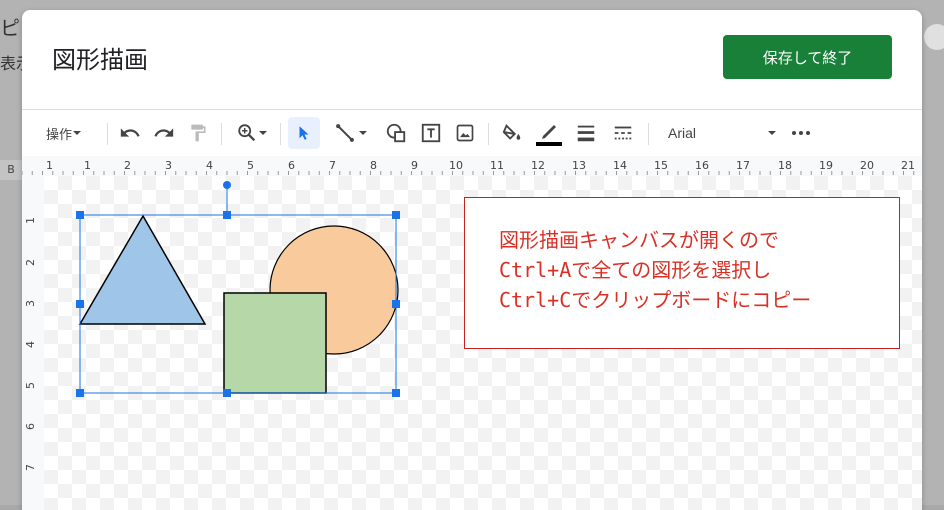  I want to click on ruler-label: 13, so click(579, 165).